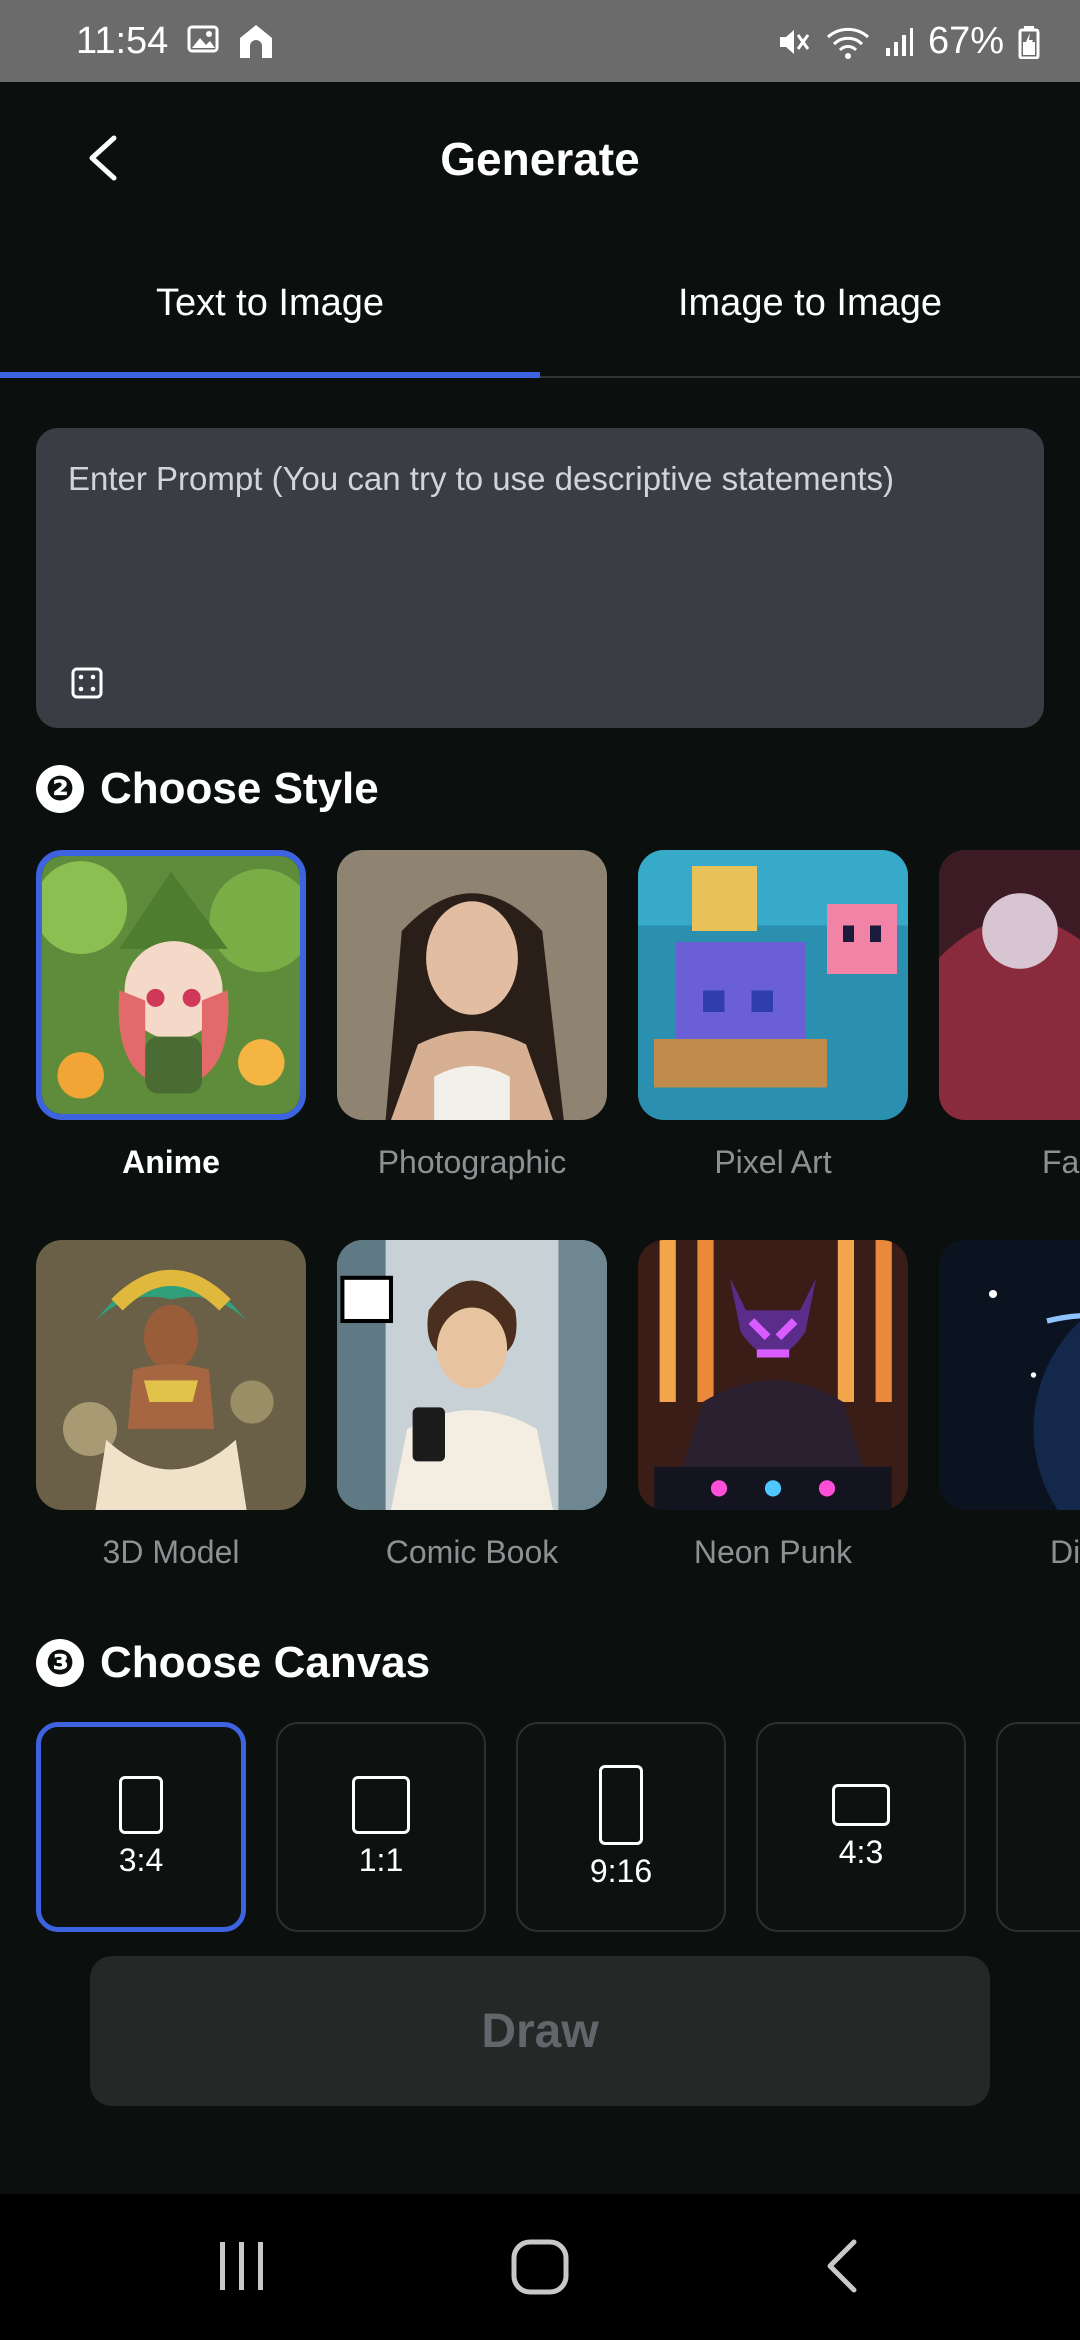 This screenshot has height=2340, width=1080. I want to click on canvas-option-more, so click(1038, 1827).